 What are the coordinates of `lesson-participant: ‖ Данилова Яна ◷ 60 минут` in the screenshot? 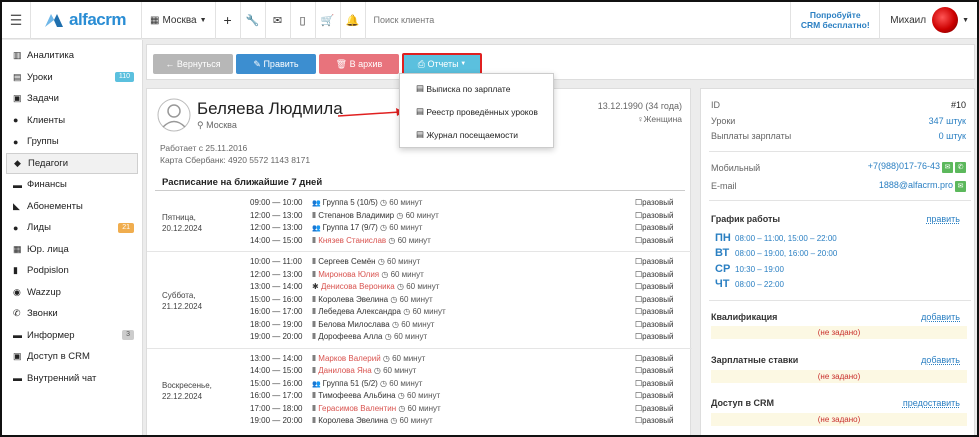 It's located at (364, 370).